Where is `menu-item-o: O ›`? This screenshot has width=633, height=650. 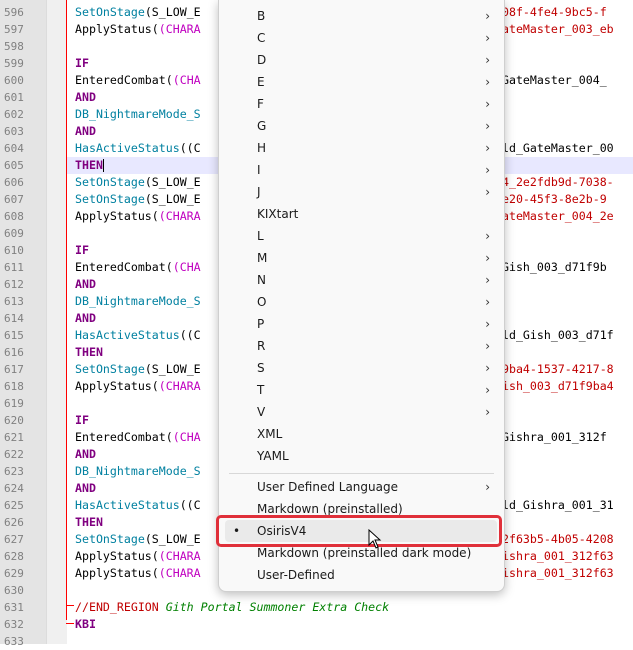
menu-item-o: O › is located at coordinates (361, 303).